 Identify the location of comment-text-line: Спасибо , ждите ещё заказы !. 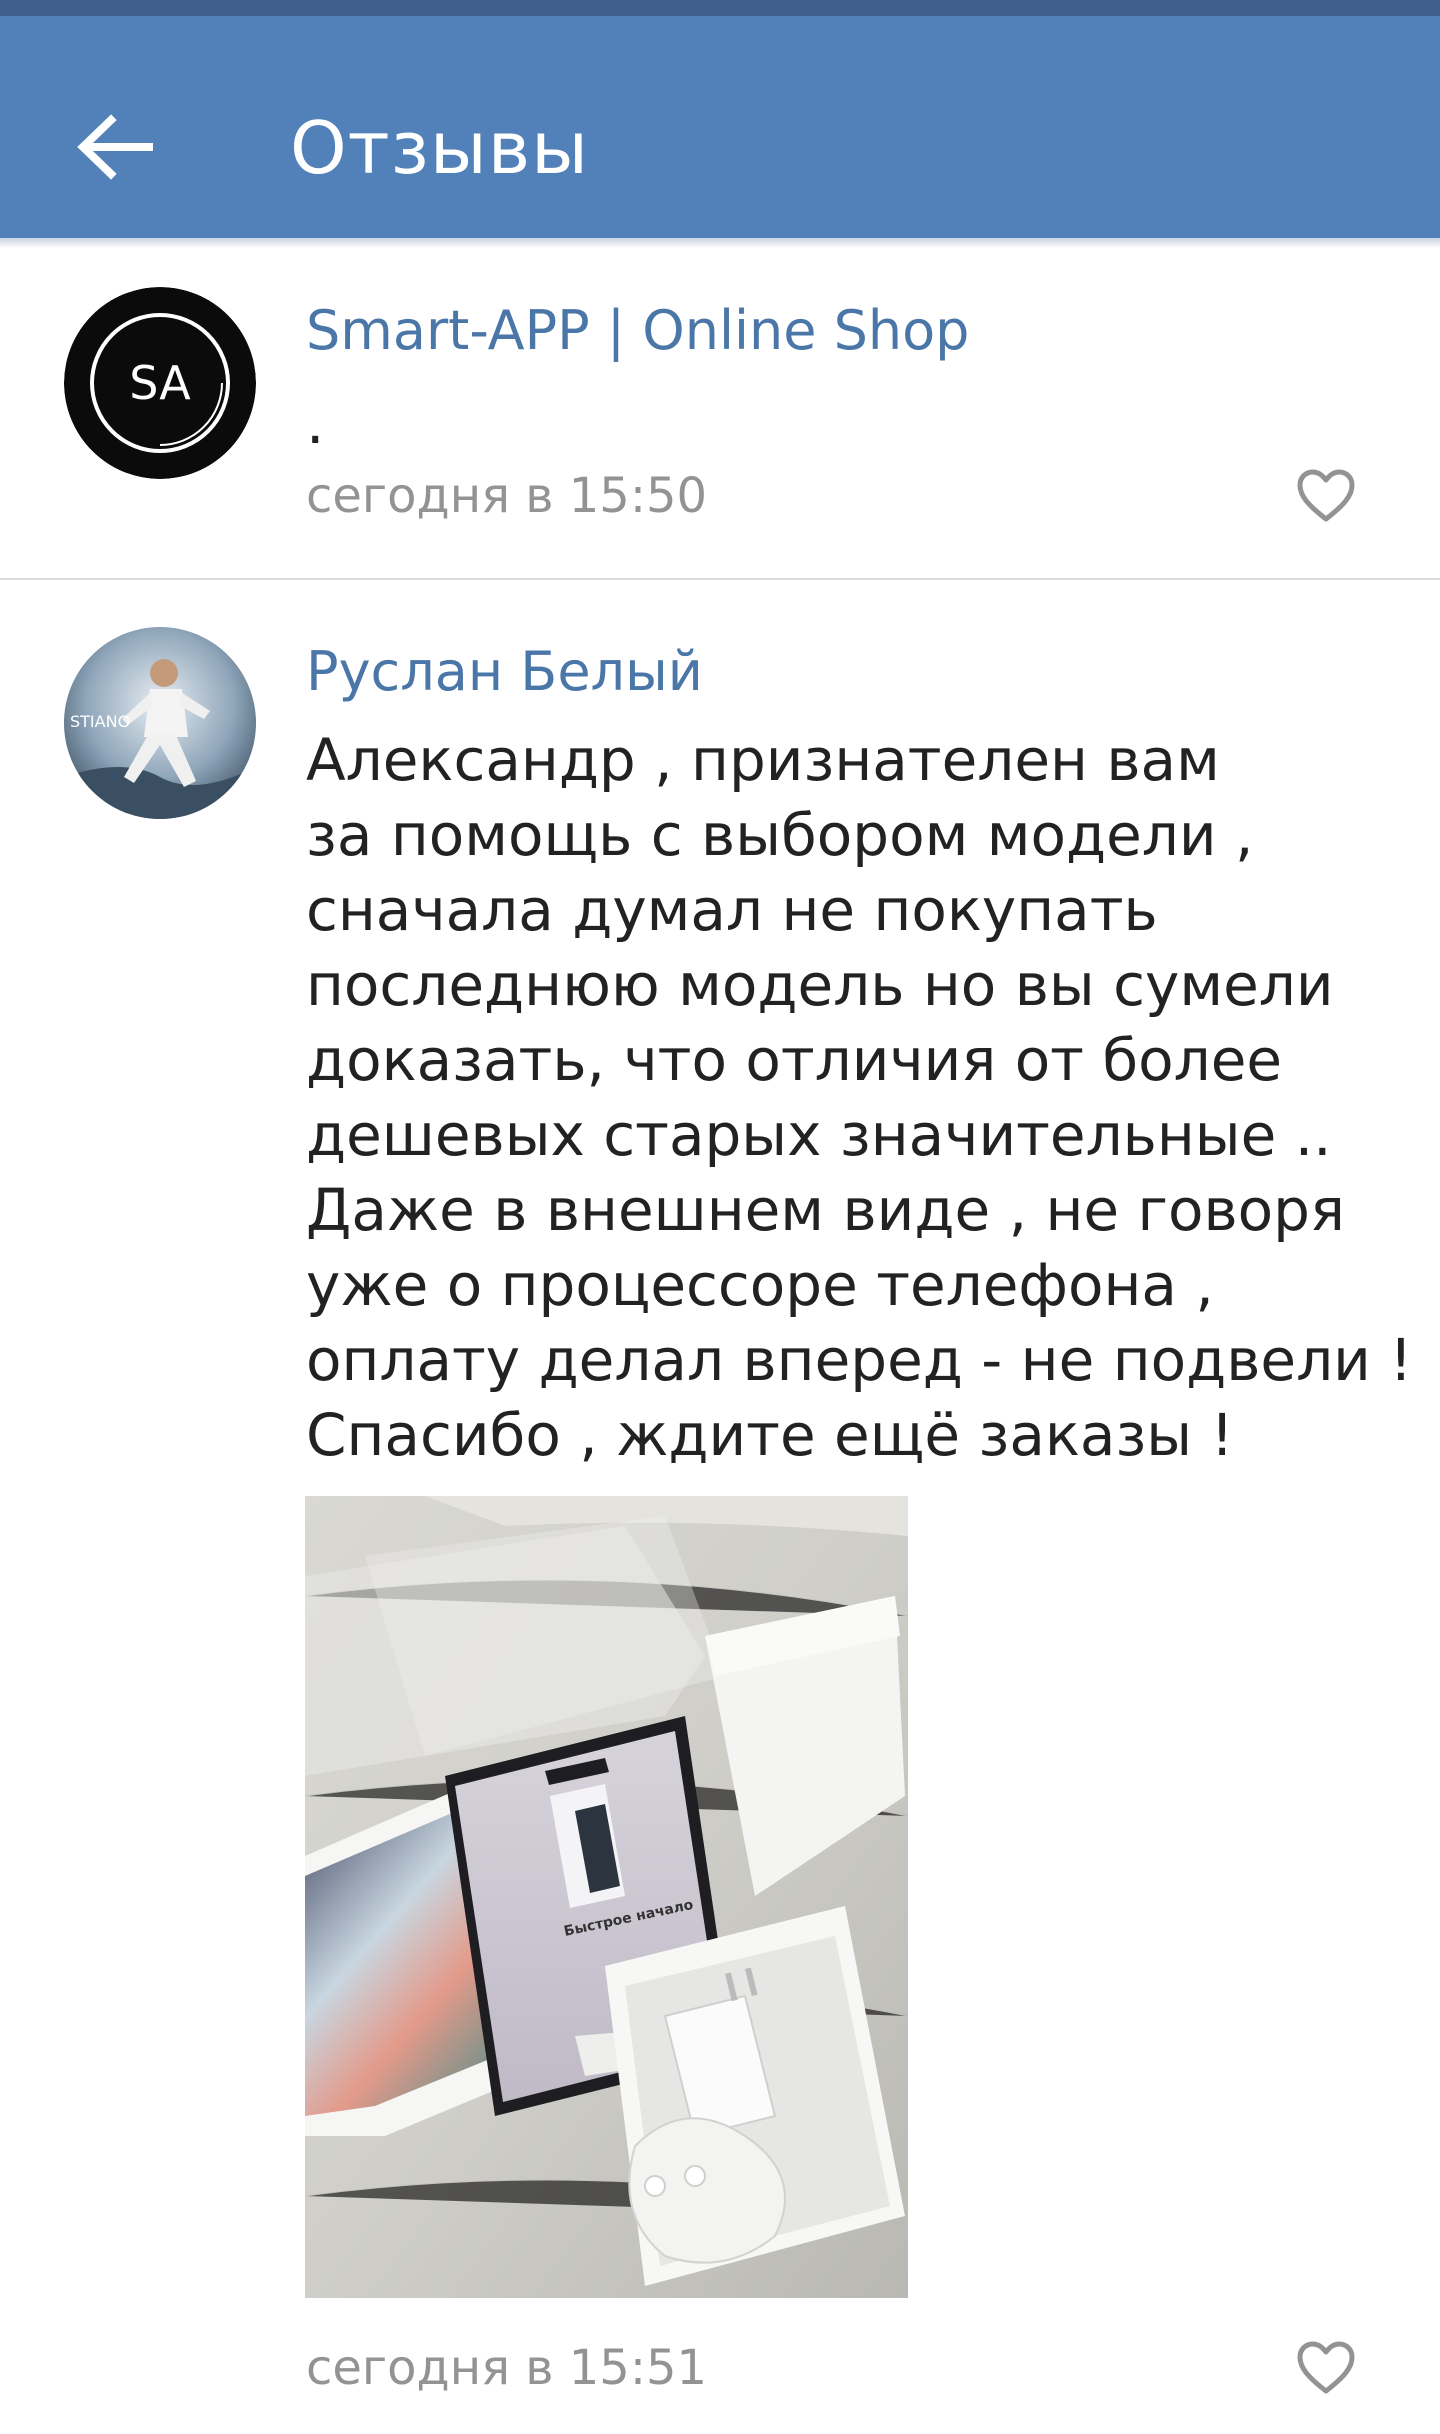
(770, 1435).